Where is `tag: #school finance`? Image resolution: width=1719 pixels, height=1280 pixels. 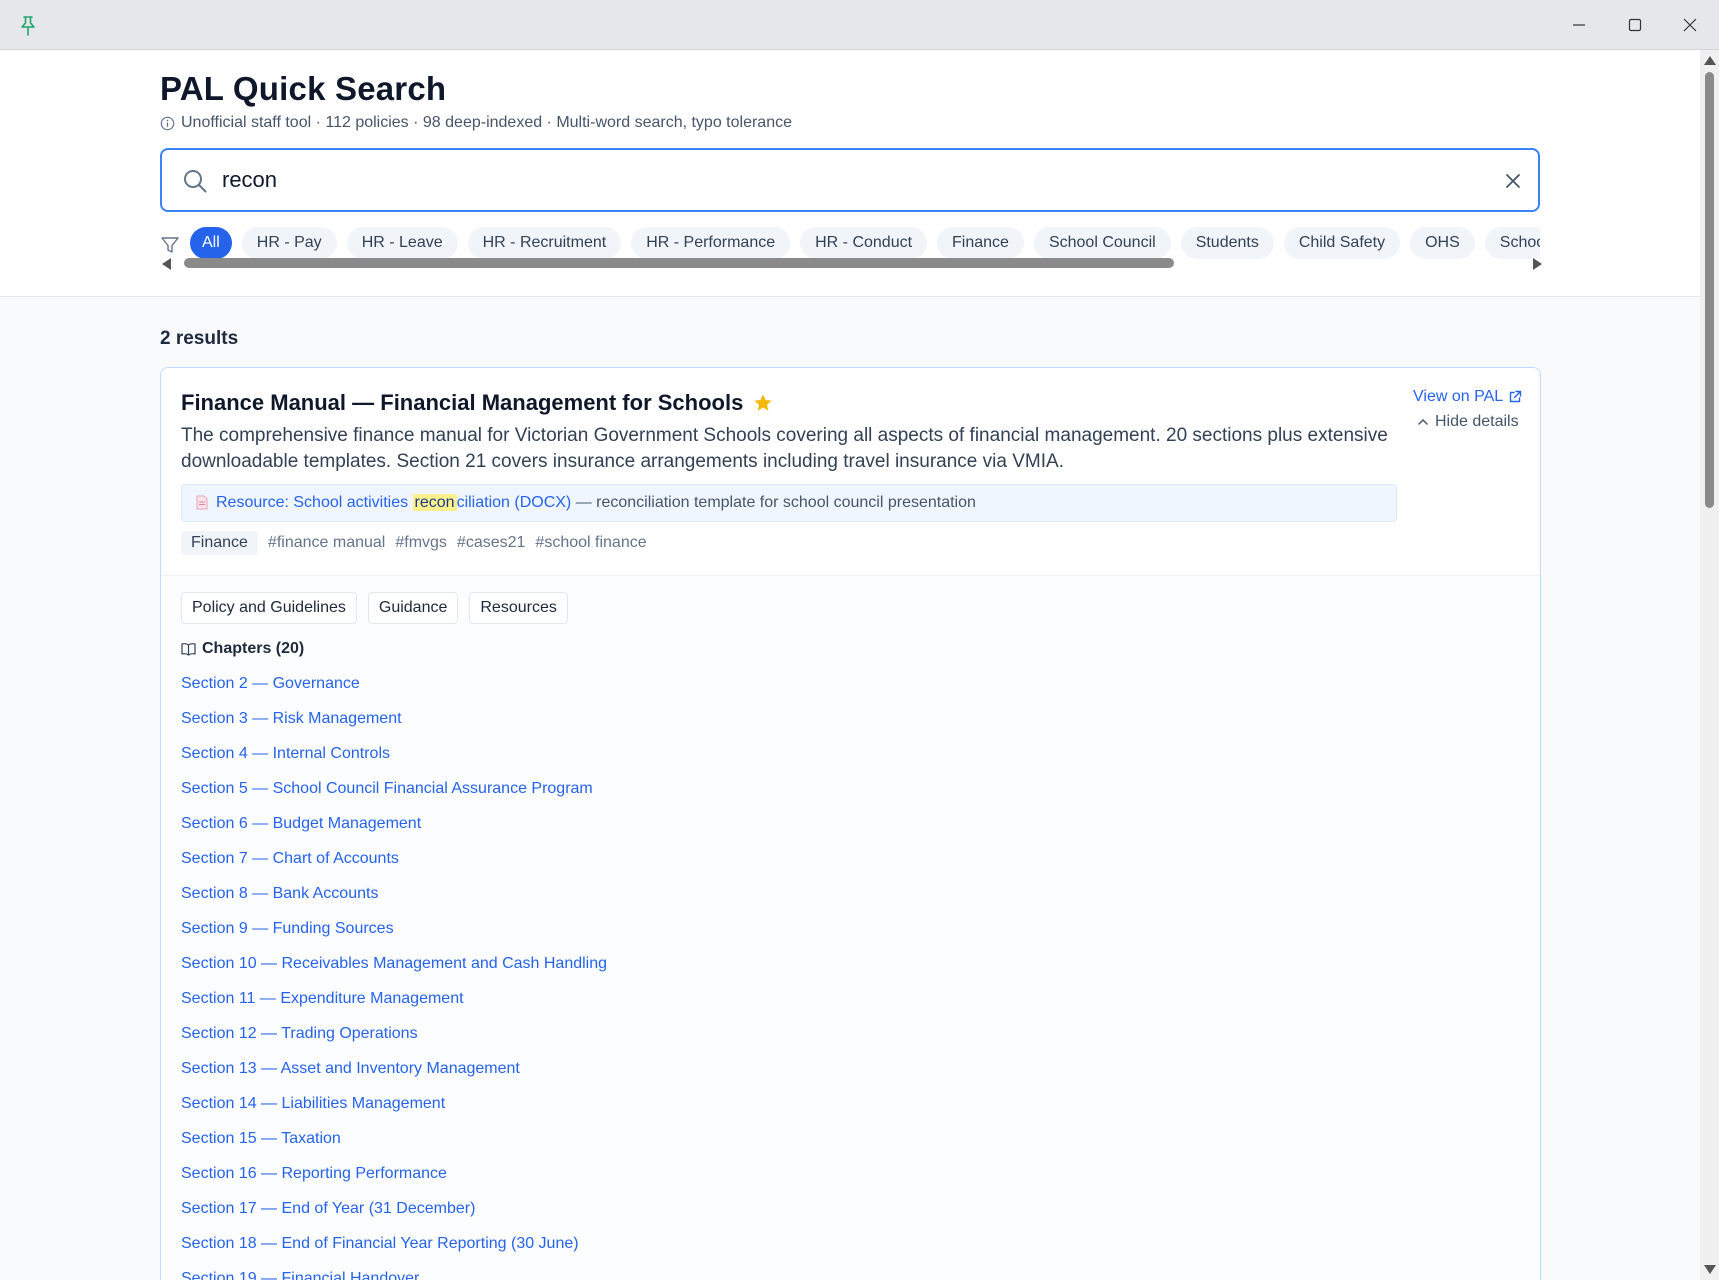 tag: #school finance is located at coordinates (591, 542).